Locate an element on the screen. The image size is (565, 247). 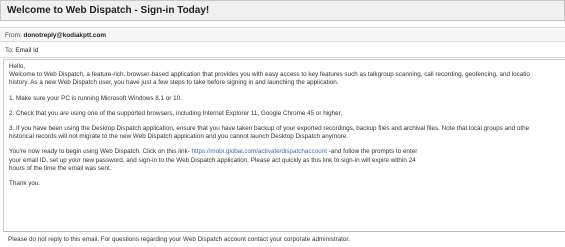
to-row: To: Email Id is located at coordinates (282, 50).